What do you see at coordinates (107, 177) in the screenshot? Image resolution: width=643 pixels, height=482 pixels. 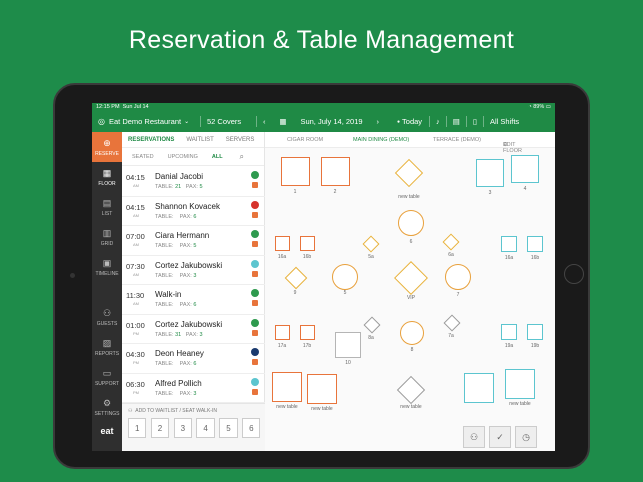 I see `sidebar-item-floor: ▦ FLOOR` at bounding box center [107, 177].